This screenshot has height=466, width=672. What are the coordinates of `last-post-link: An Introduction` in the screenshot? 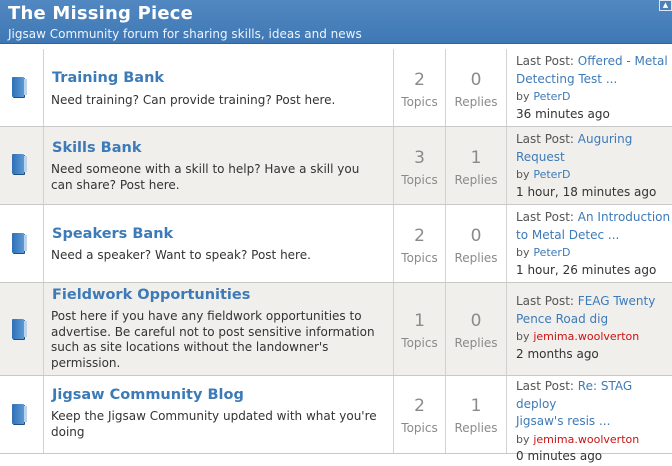 It's located at (624, 217).